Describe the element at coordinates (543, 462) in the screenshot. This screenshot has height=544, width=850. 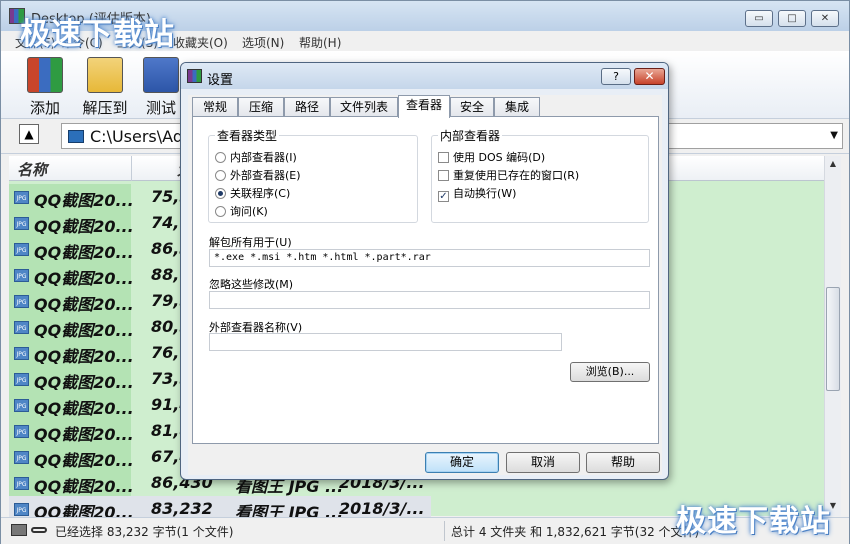
I see `cancel-button: 取消` at that location.